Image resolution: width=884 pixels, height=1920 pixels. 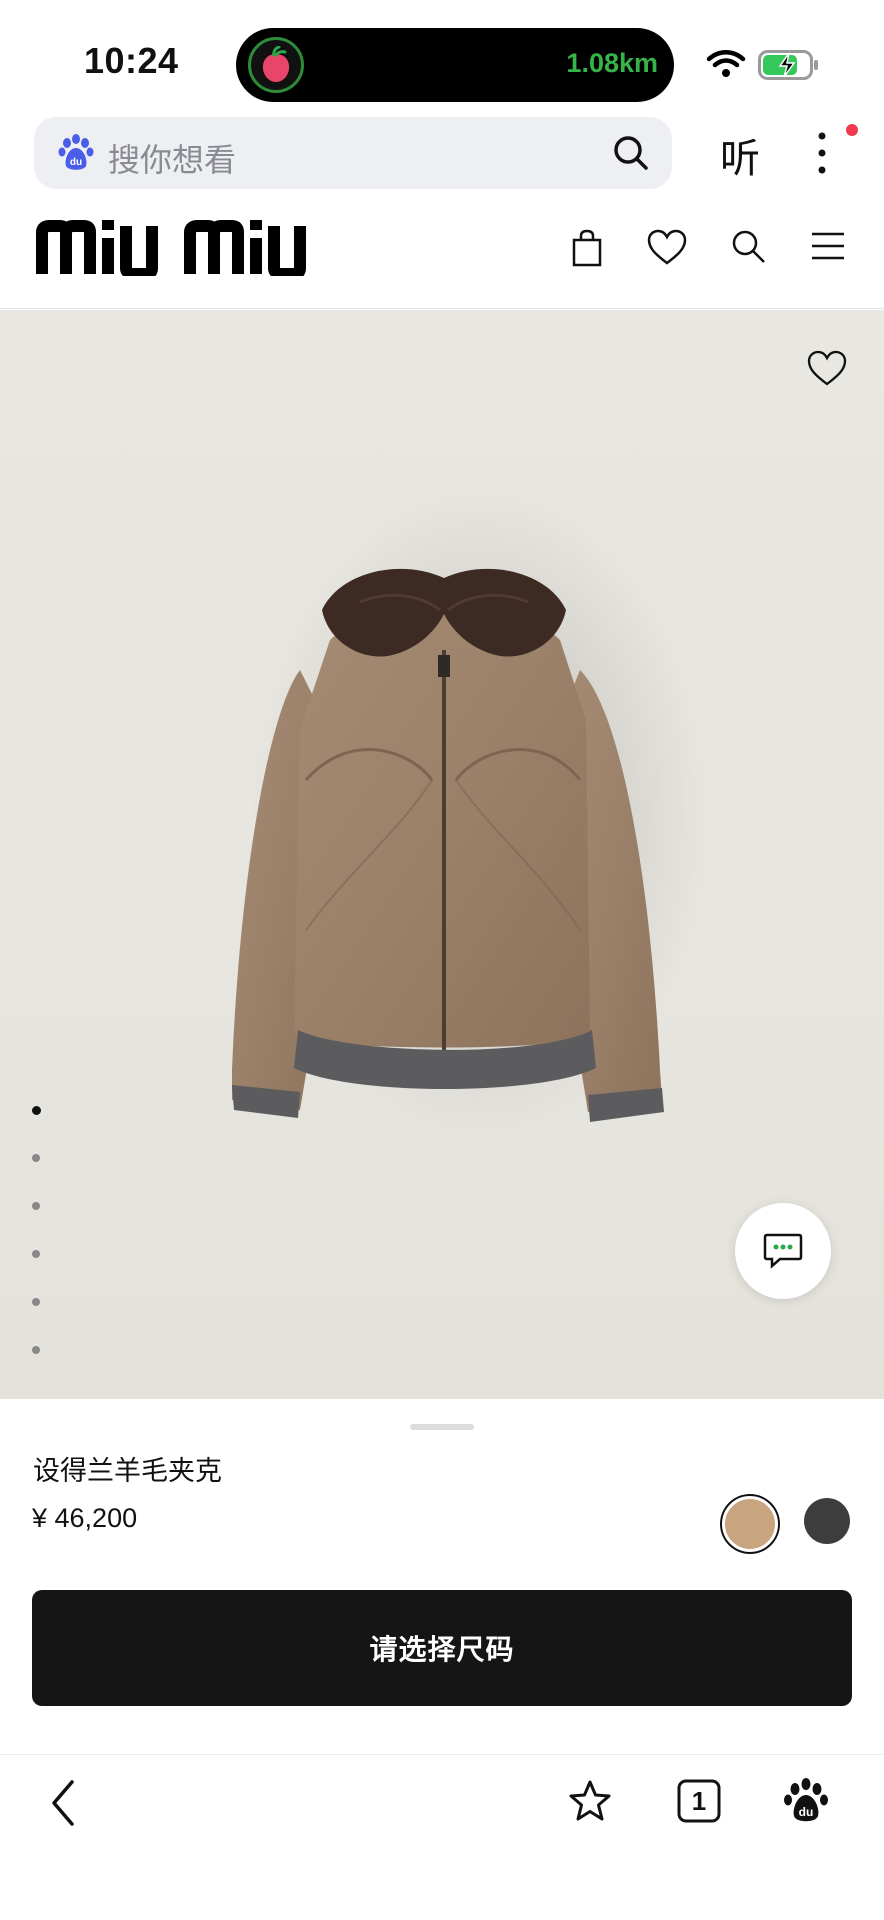 I want to click on more-vertical-icon, so click(x=822, y=155).